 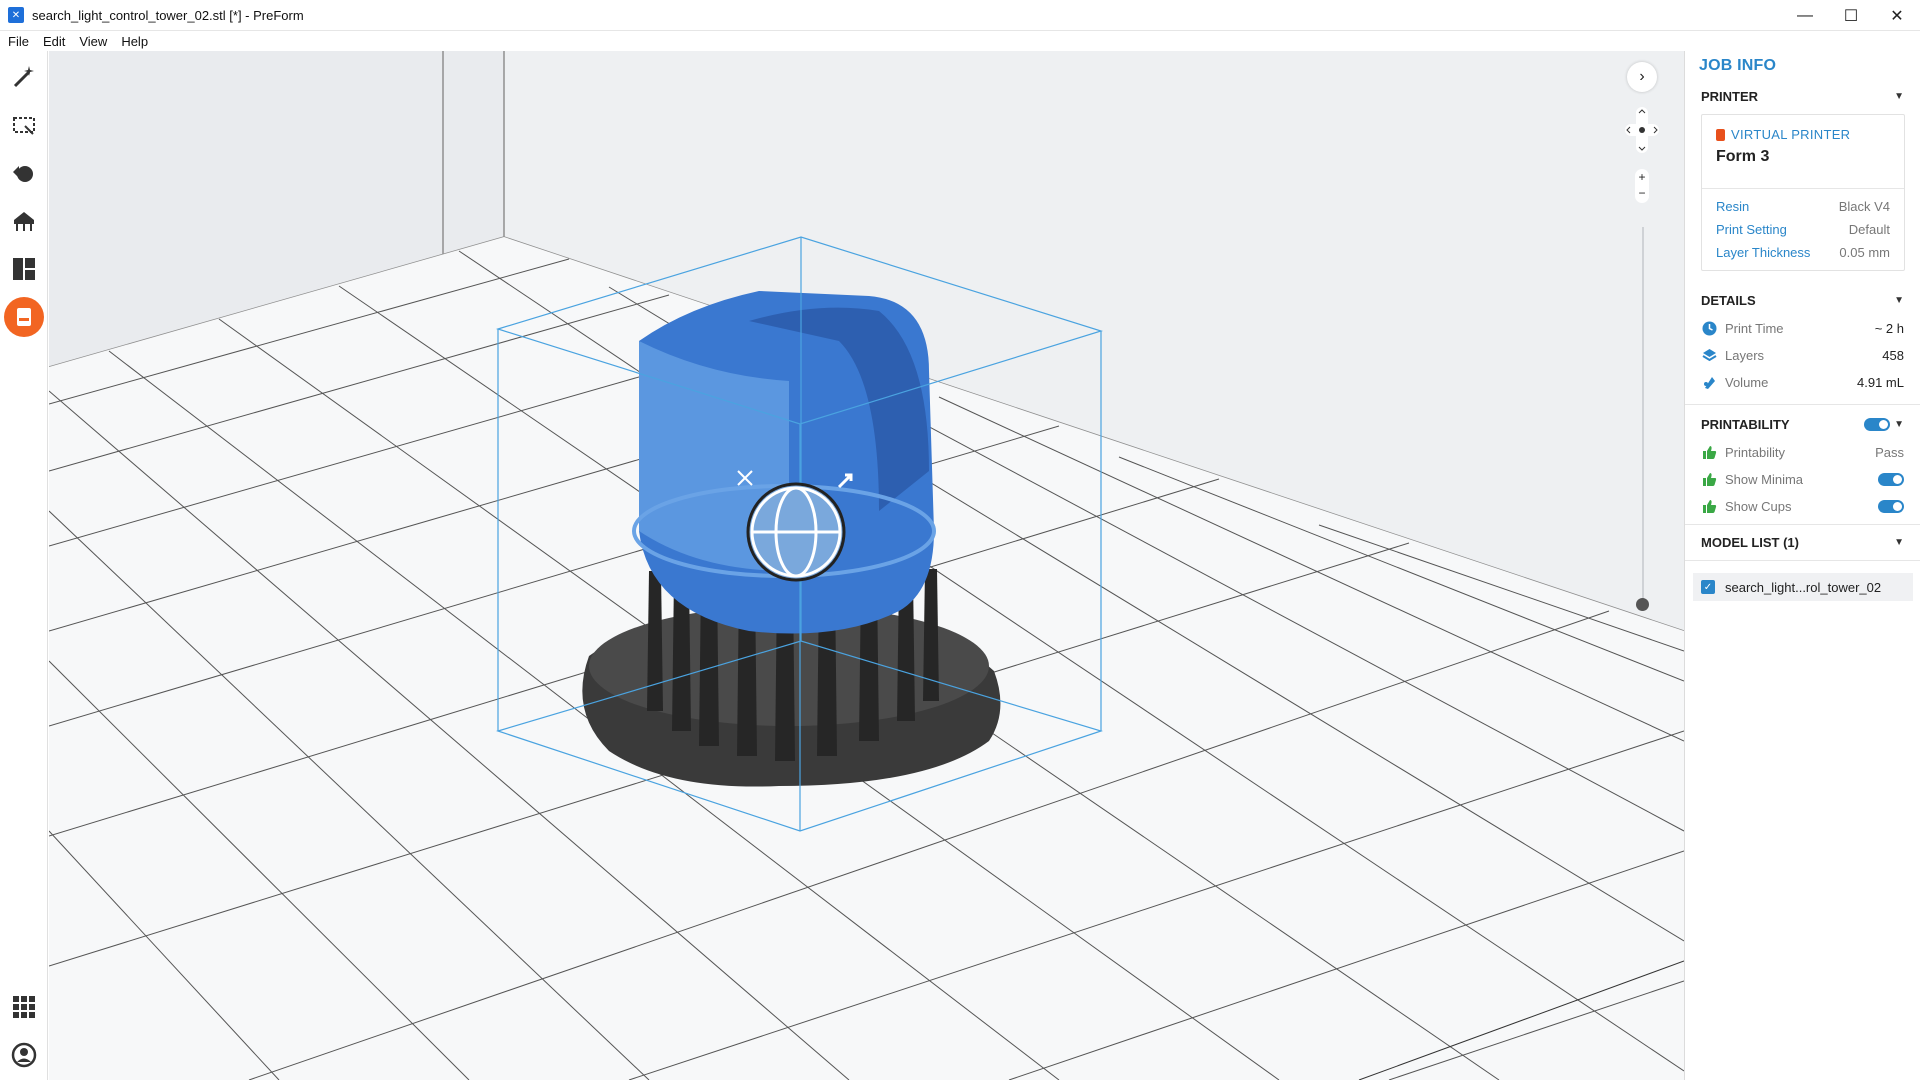 I want to click on printer-name: Form 3, so click(x=1743, y=156).